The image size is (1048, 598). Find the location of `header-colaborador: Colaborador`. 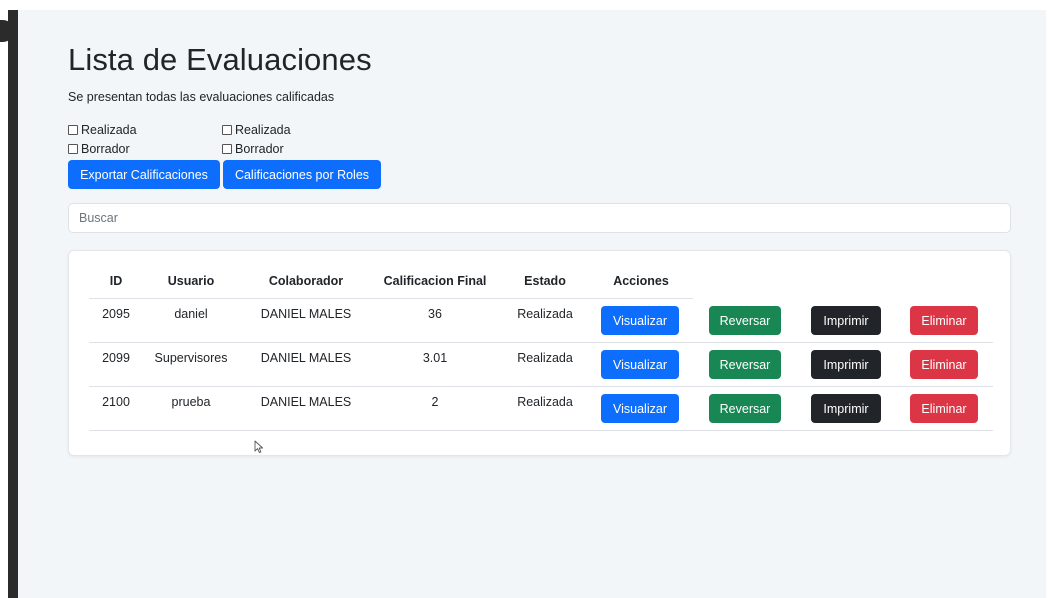

header-colaborador: Colaborador is located at coordinates (306, 281).